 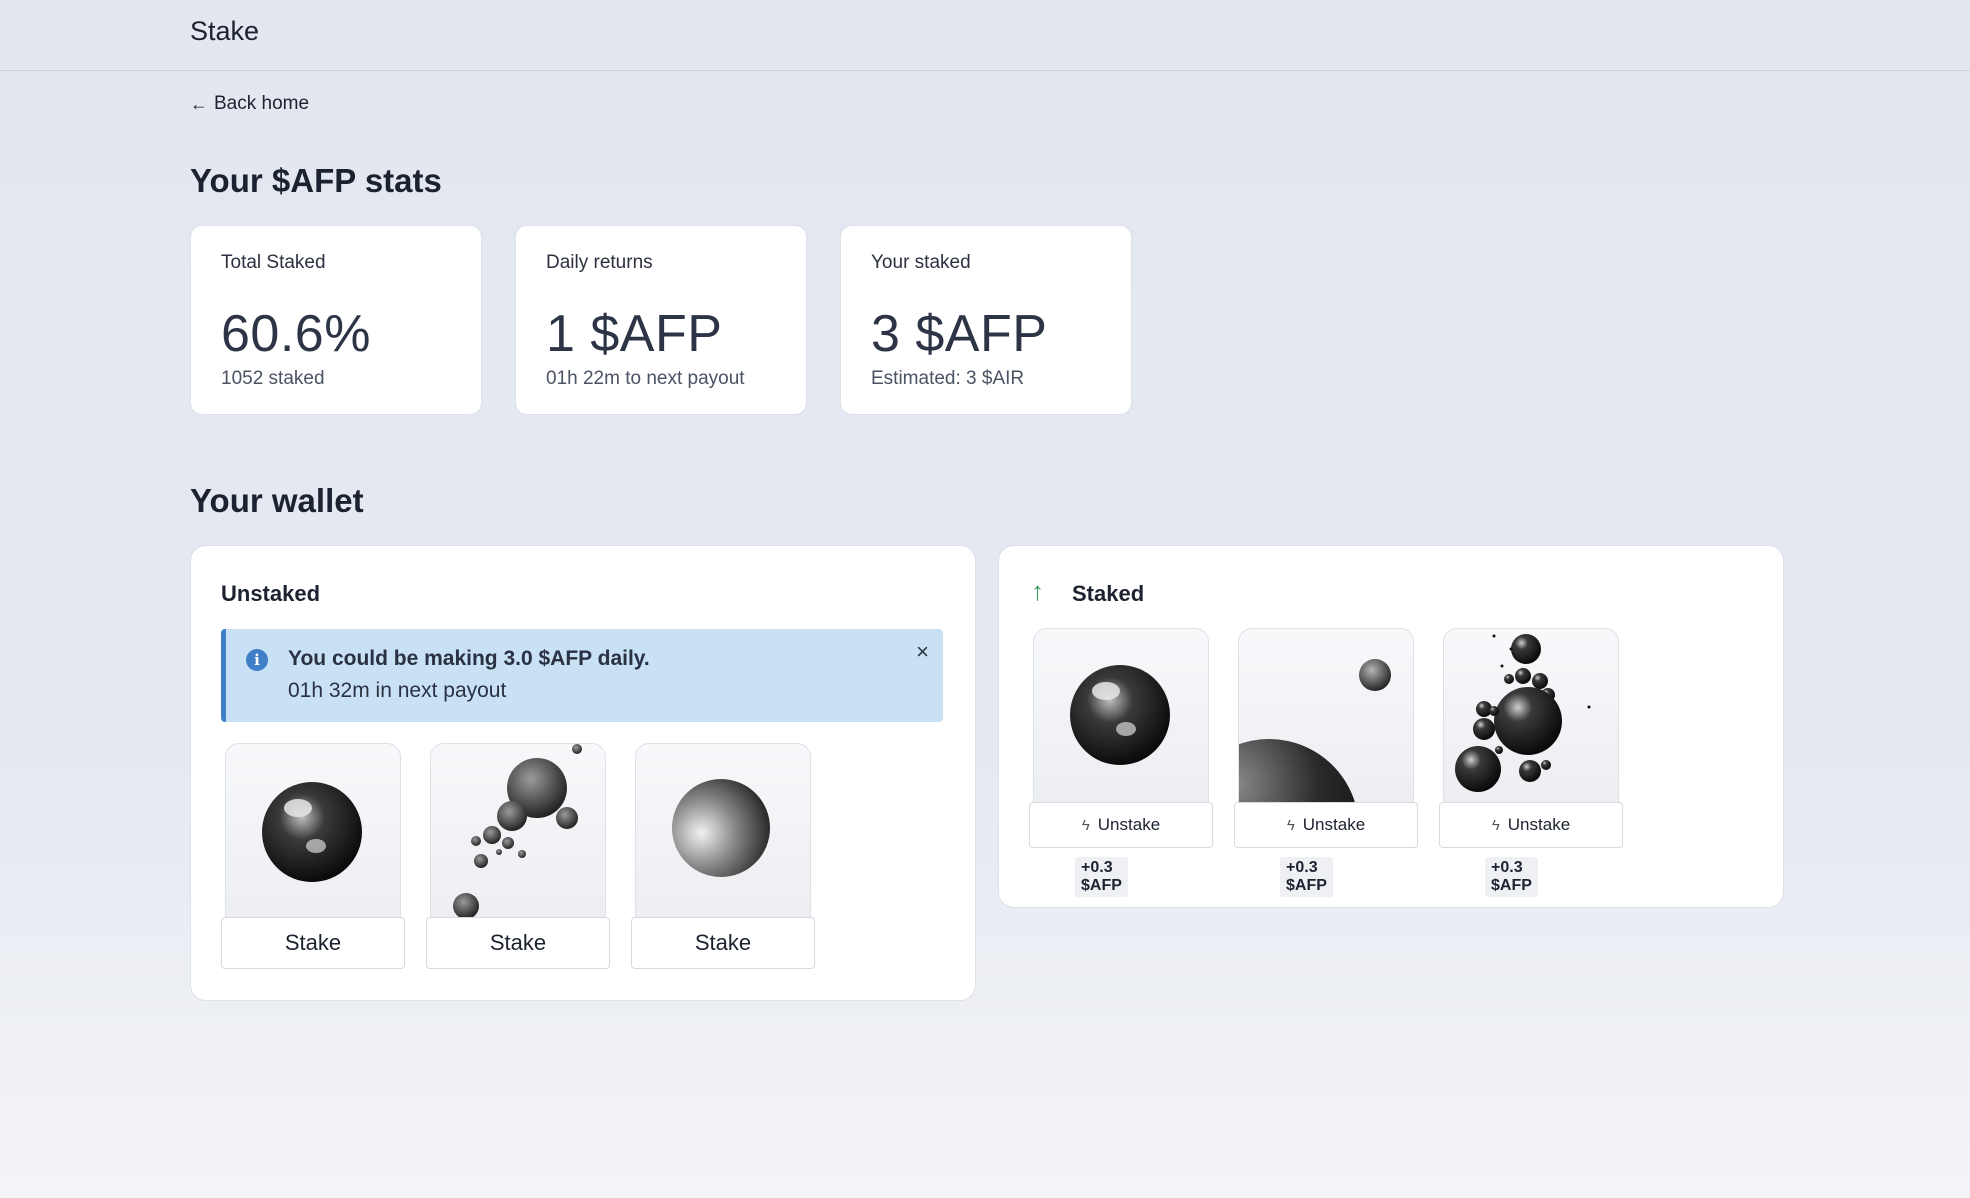 I want to click on stat-card-your-staked: Your staked 3 $AFP Estimated: 3 $AIR, so click(x=986, y=320).